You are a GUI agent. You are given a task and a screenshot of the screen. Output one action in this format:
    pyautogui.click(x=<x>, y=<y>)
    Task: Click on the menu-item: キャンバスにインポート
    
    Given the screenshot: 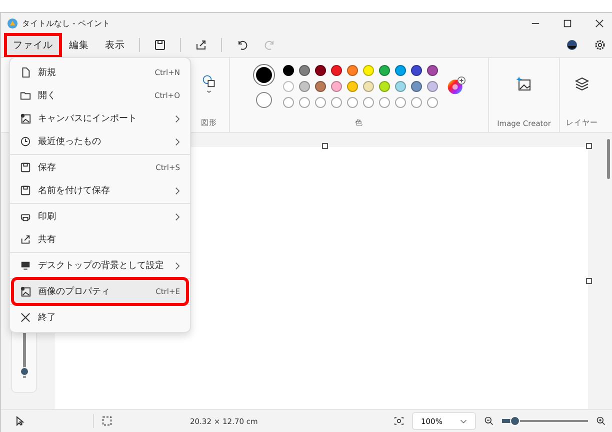 What is the action you would take?
    pyautogui.click(x=100, y=118)
    